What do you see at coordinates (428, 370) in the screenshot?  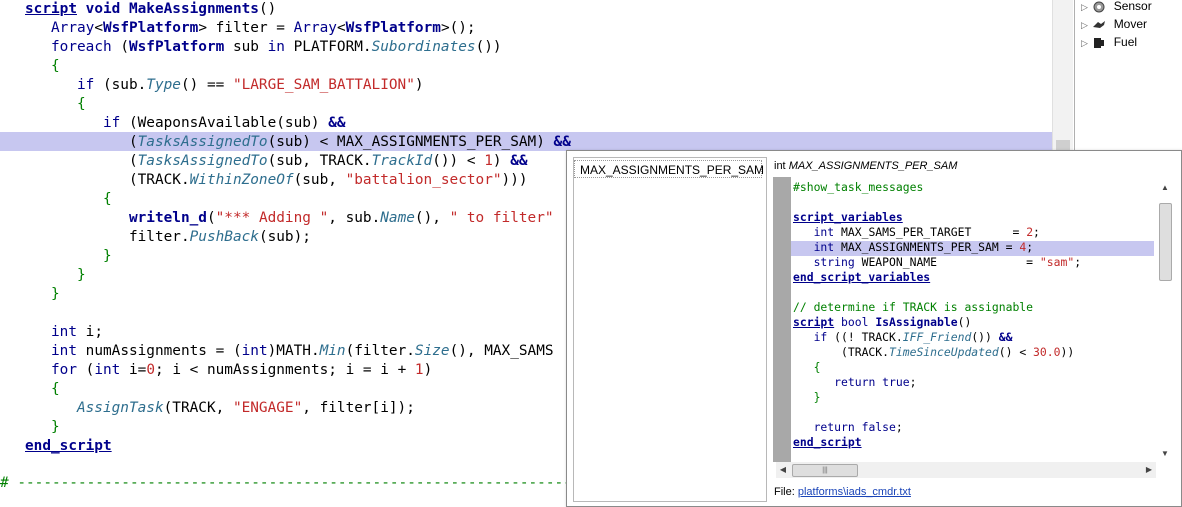 I see `code-token: )` at bounding box center [428, 370].